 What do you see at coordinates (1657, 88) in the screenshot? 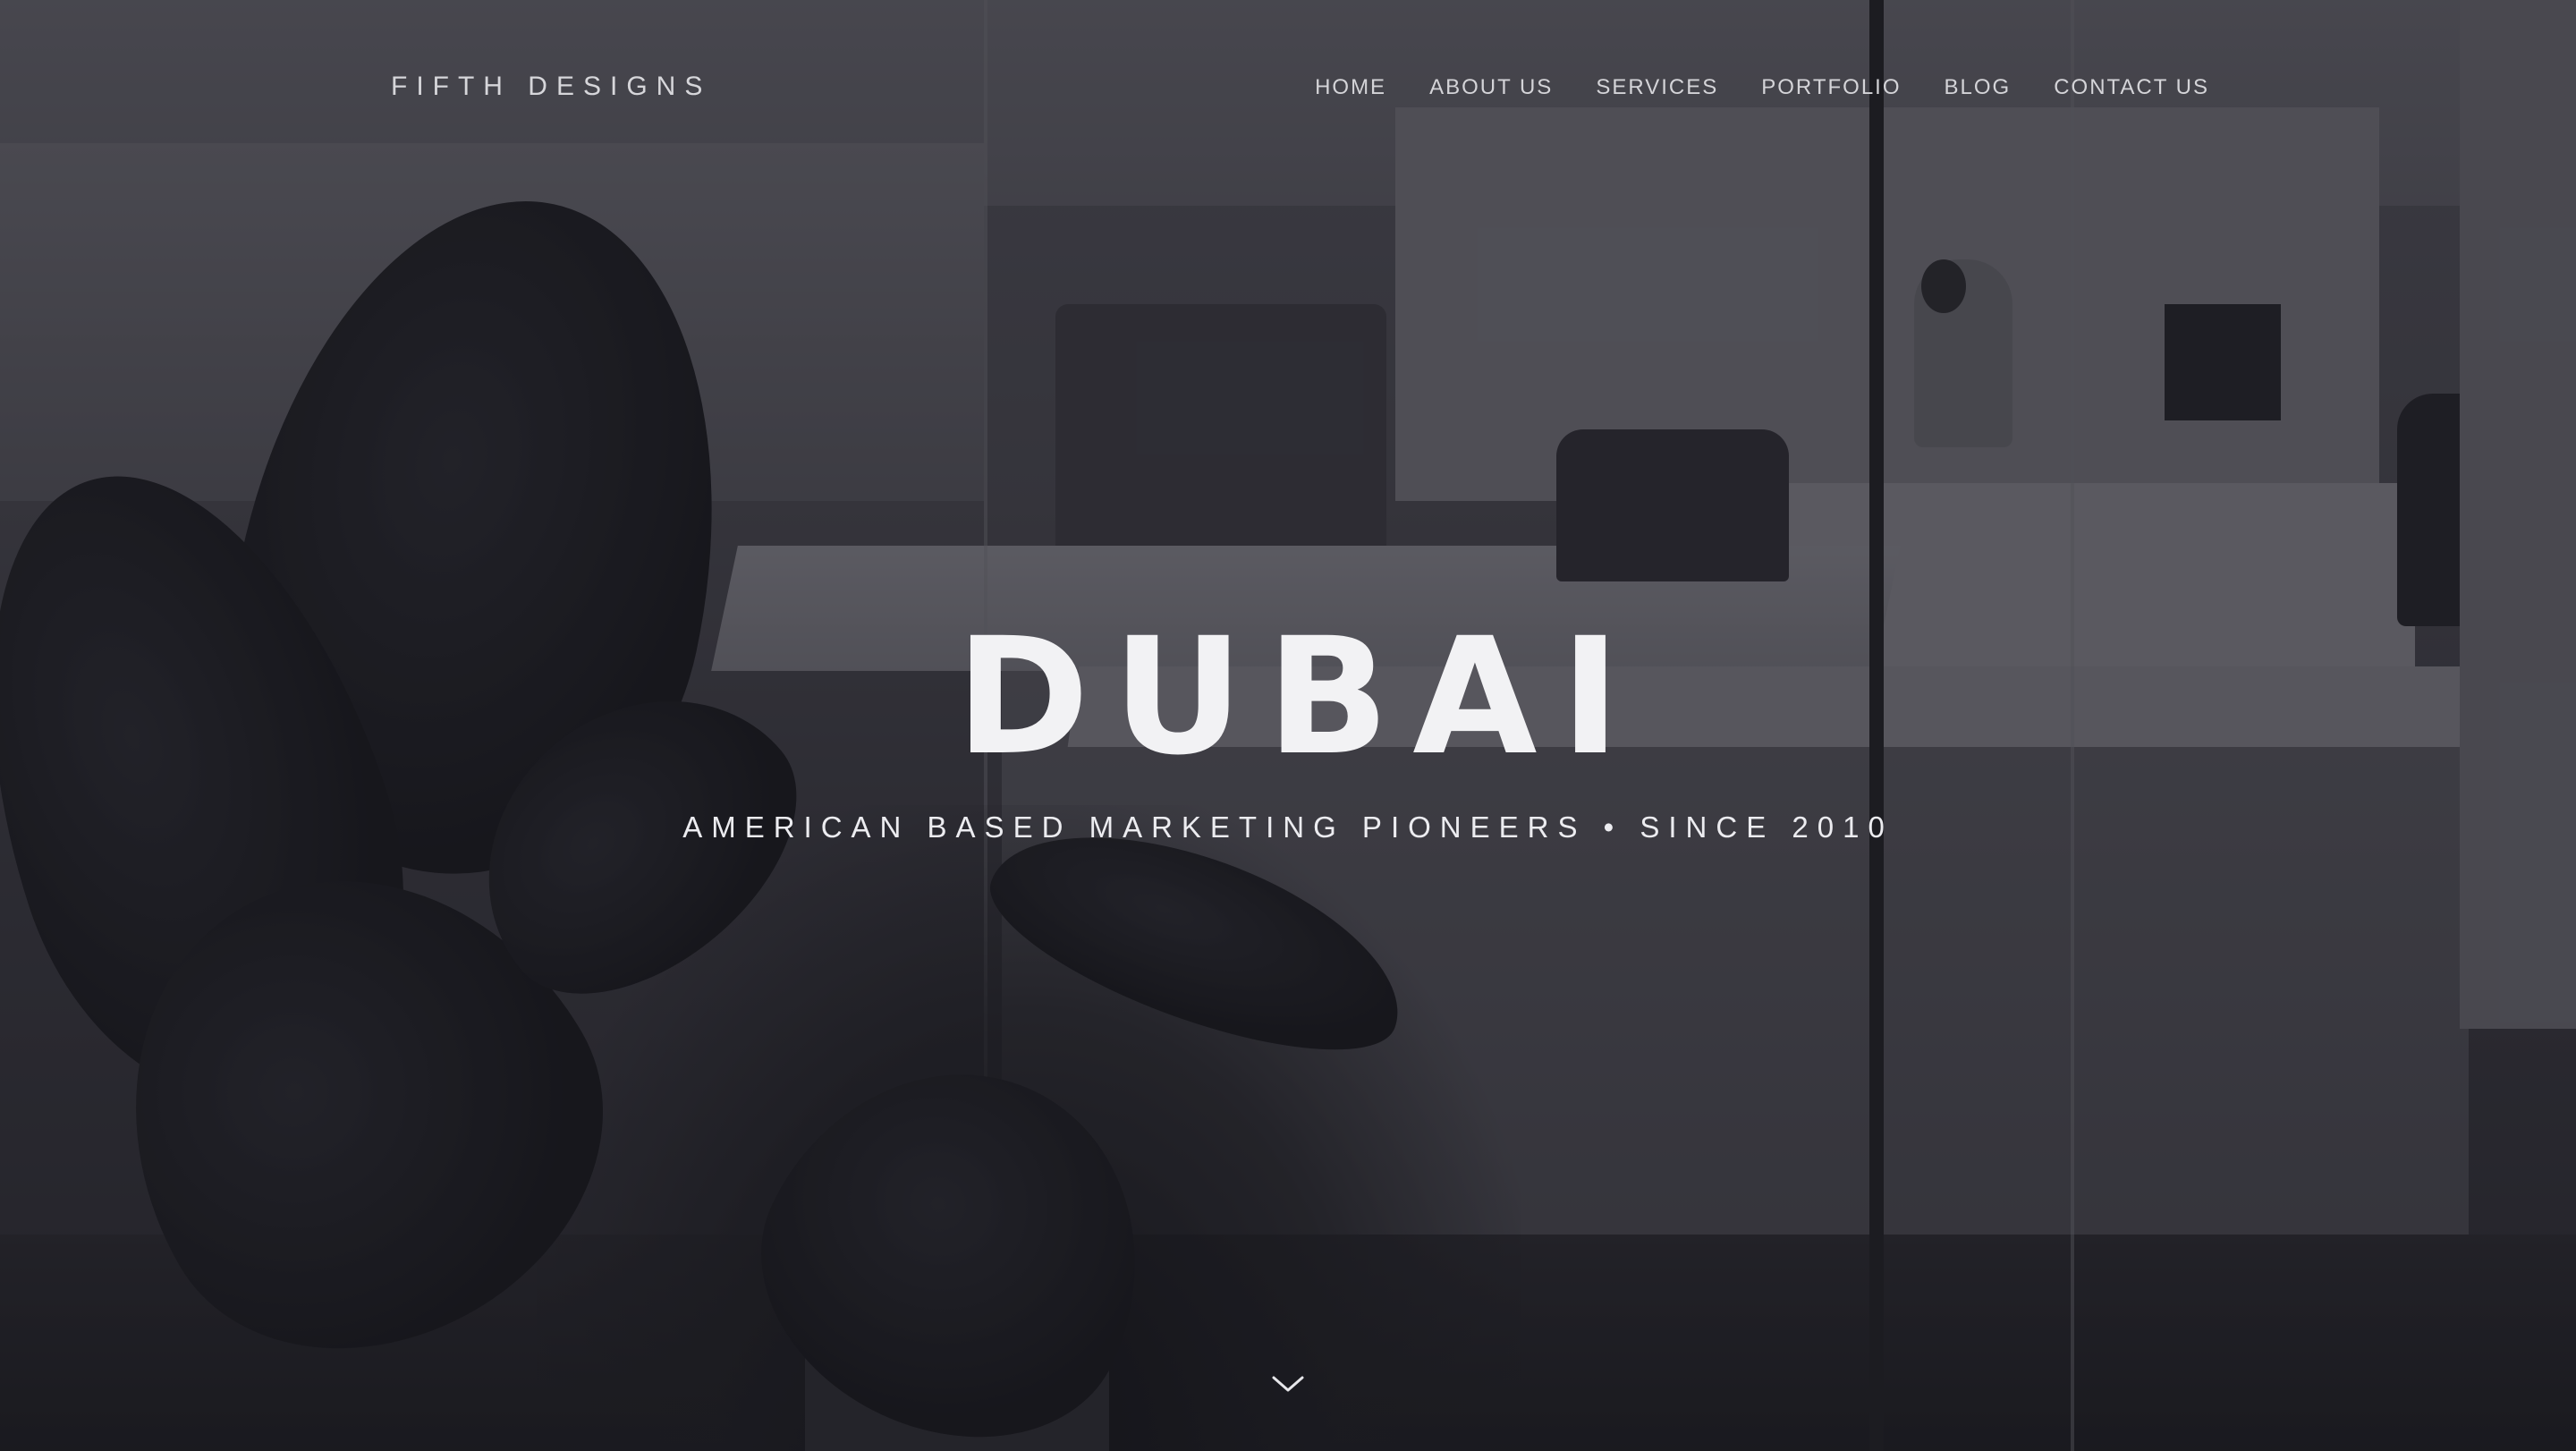
I see `nav-item-services: SERVICES` at bounding box center [1657, 88].